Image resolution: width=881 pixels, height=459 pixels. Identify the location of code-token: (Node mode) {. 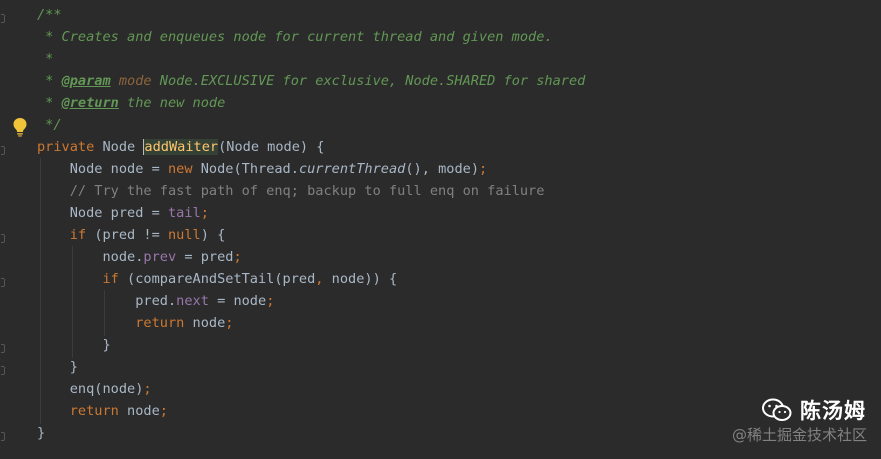
(271, 147).